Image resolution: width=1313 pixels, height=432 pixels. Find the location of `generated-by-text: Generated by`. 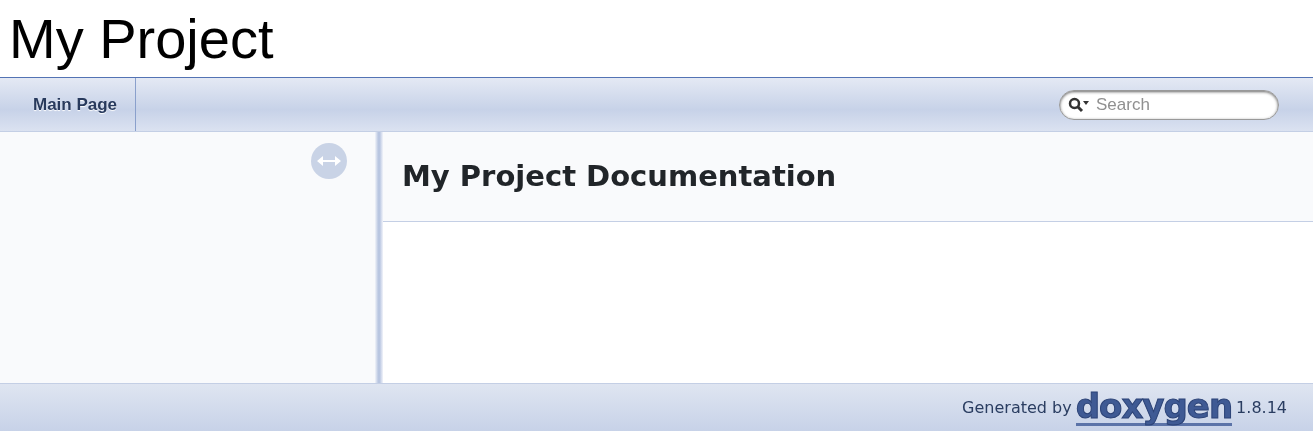

generated-by-text: Generated by is located at coordinates (1017, 407).